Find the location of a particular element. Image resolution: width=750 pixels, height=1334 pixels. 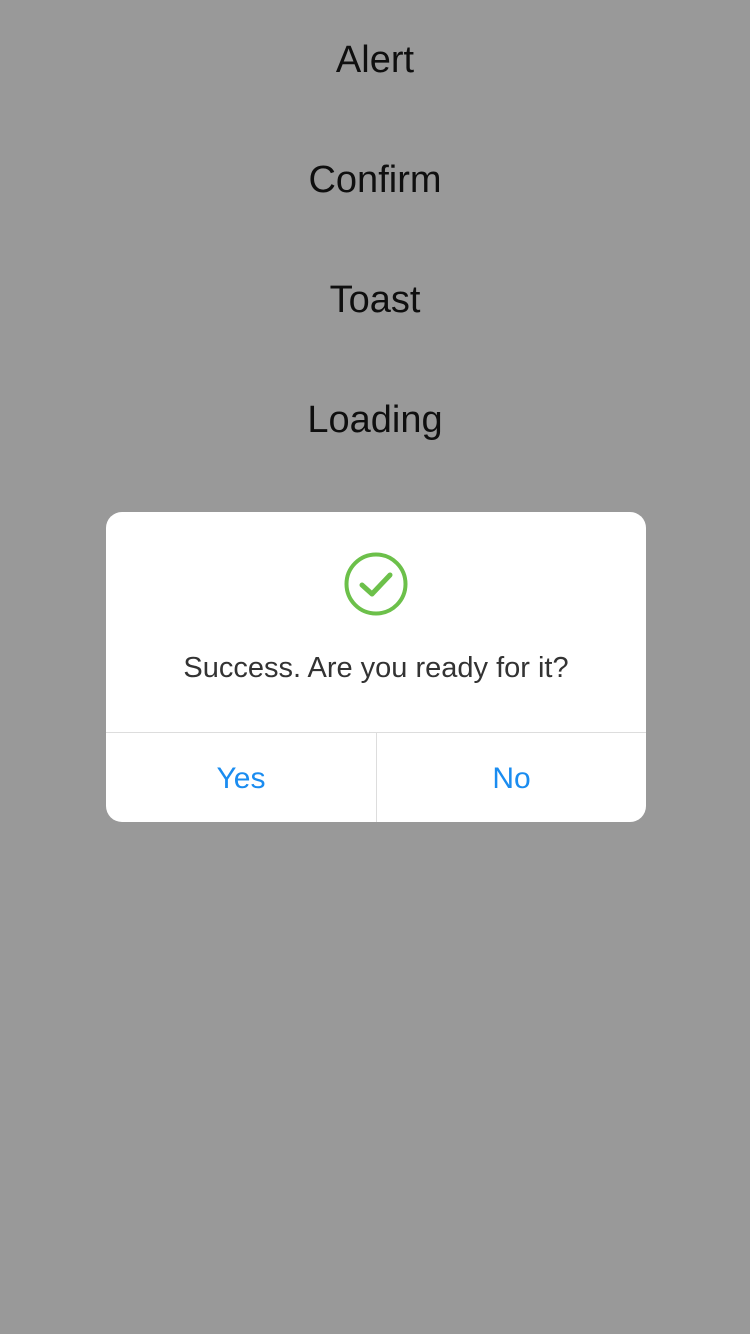

dialog-message: Success. Are you ready for it? is located at coordinates (376, 668).